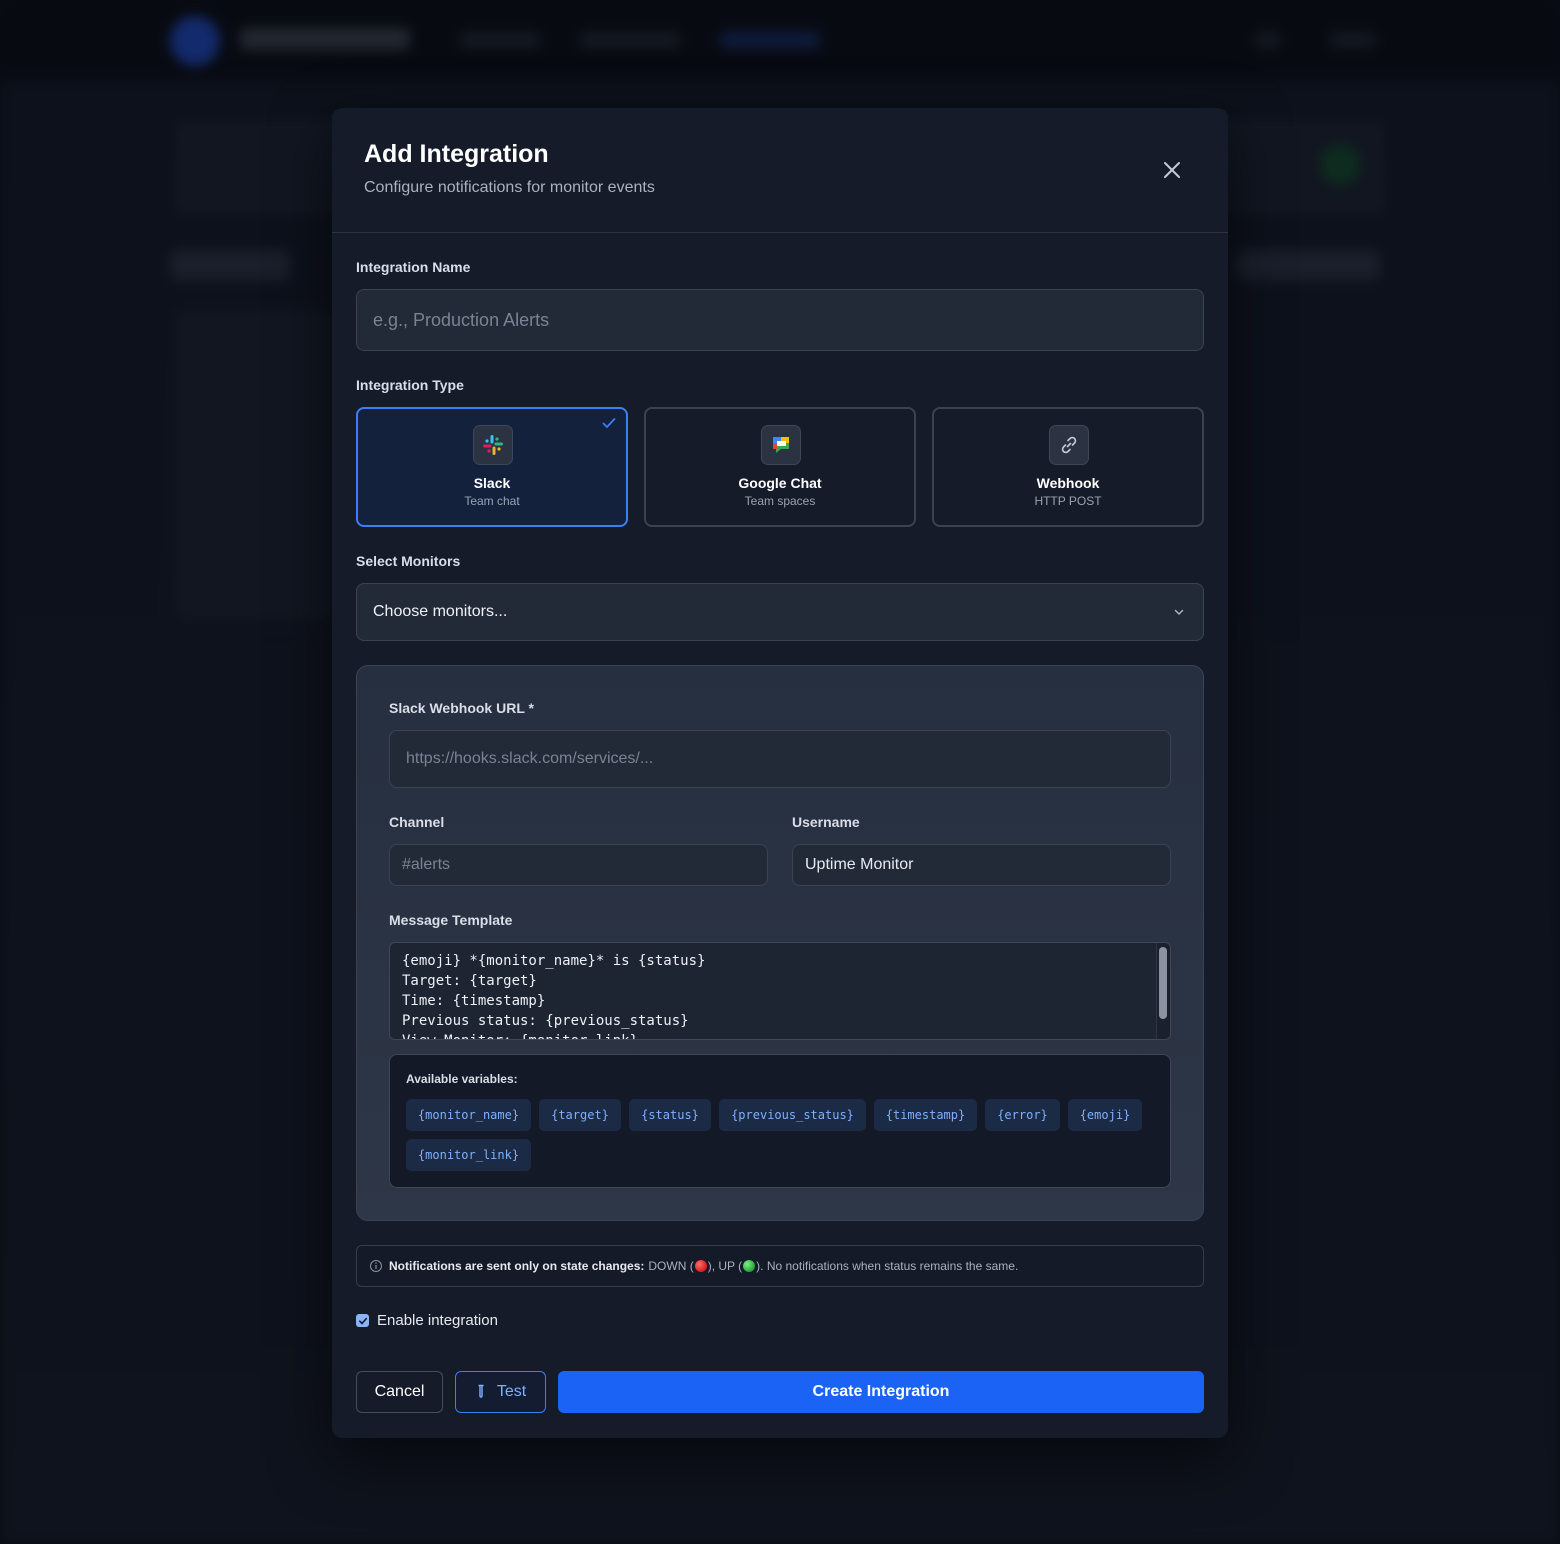  Describe the element at coordinates (461, 708) in the screenshot. I see `webhook-url-label: Slack Webhook URL *` at that location.